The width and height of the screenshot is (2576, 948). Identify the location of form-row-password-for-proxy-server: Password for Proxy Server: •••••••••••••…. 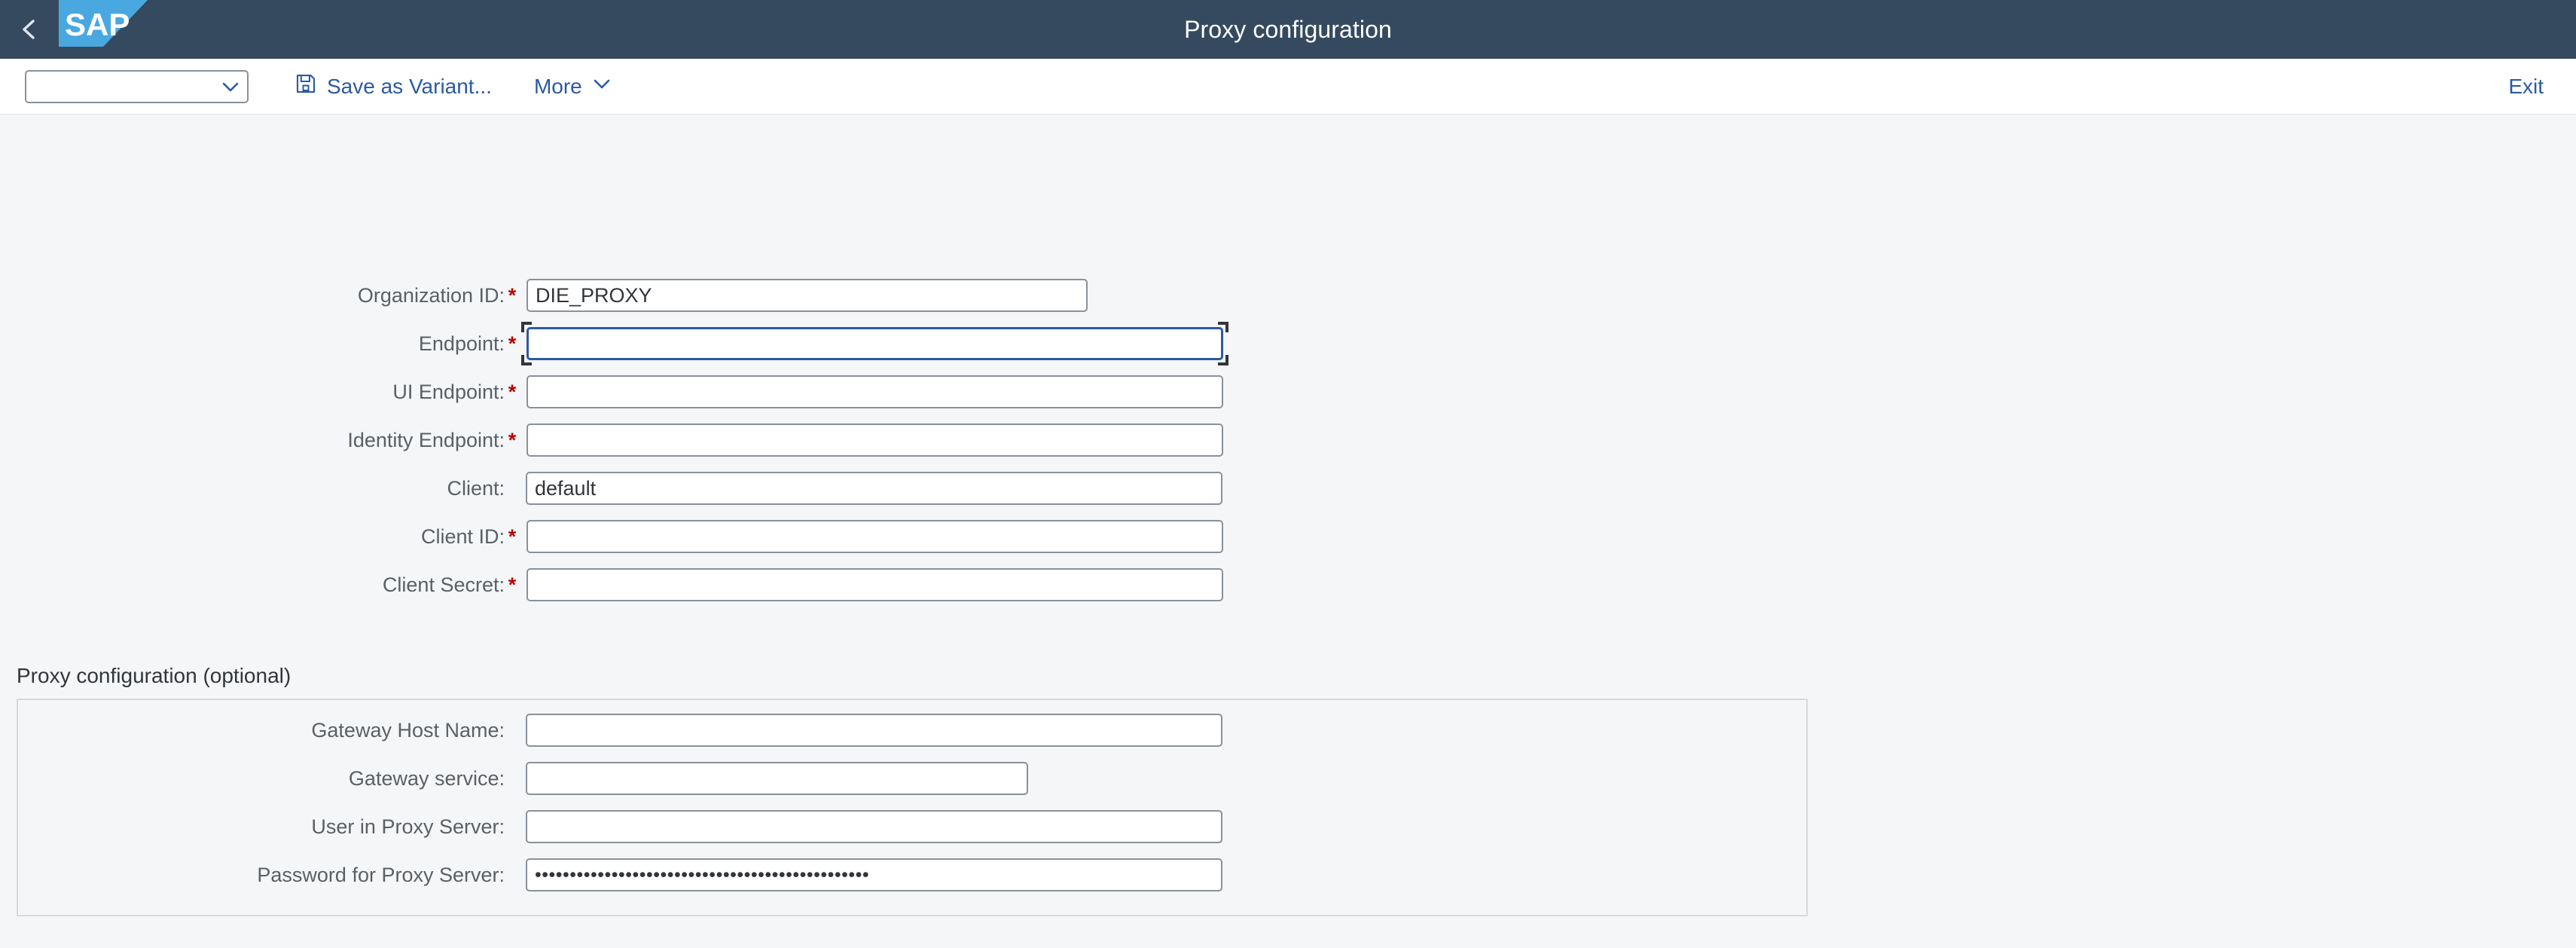
(623, 874).